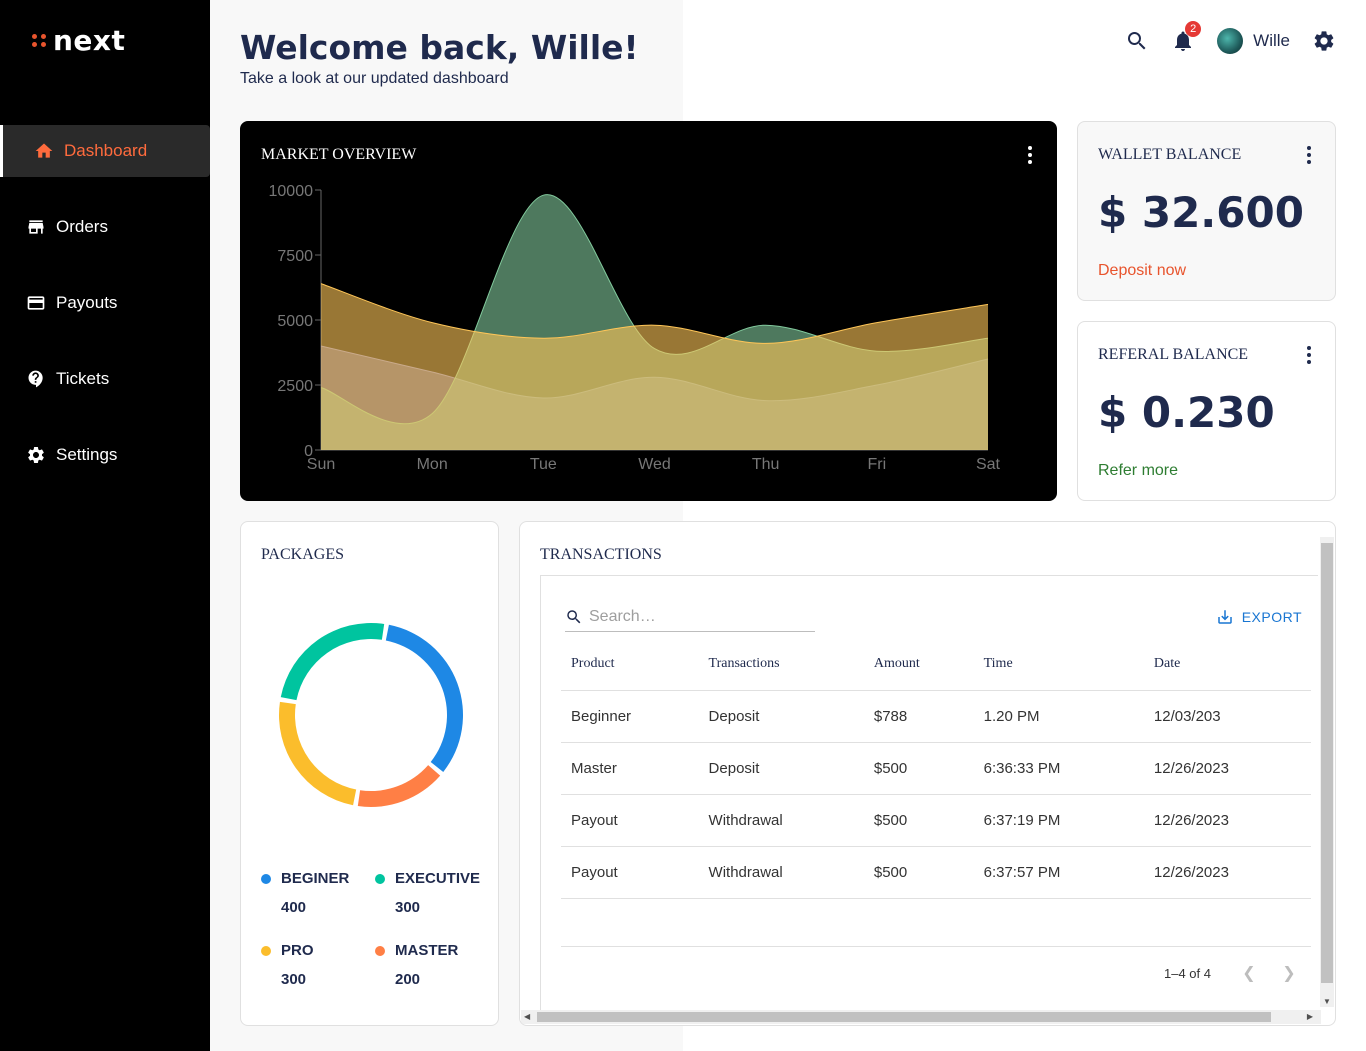  I want to click on referal-balance-title: REFERAL BALANCE, so click(1173, 354).